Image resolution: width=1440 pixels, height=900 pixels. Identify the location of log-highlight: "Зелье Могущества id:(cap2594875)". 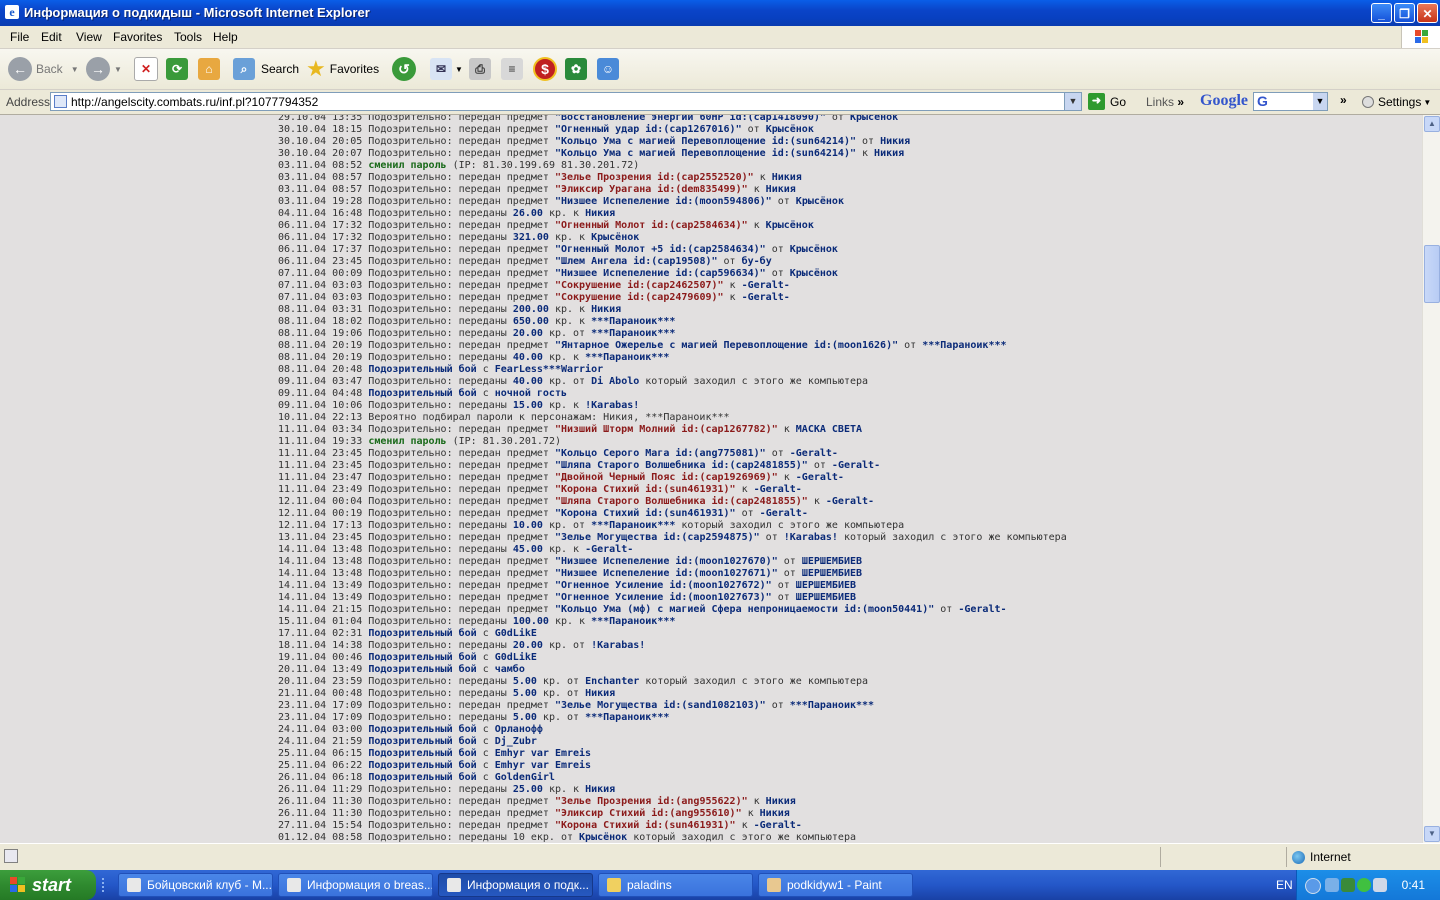
(657, 537).